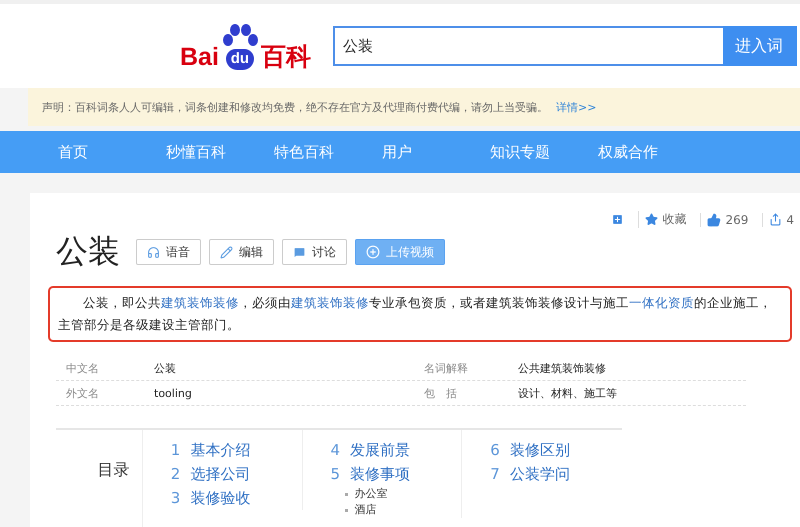 The height and width of the screenshot is (527, 800). I want to click on catalog-item: 3 装修验收, so click(236, 498).